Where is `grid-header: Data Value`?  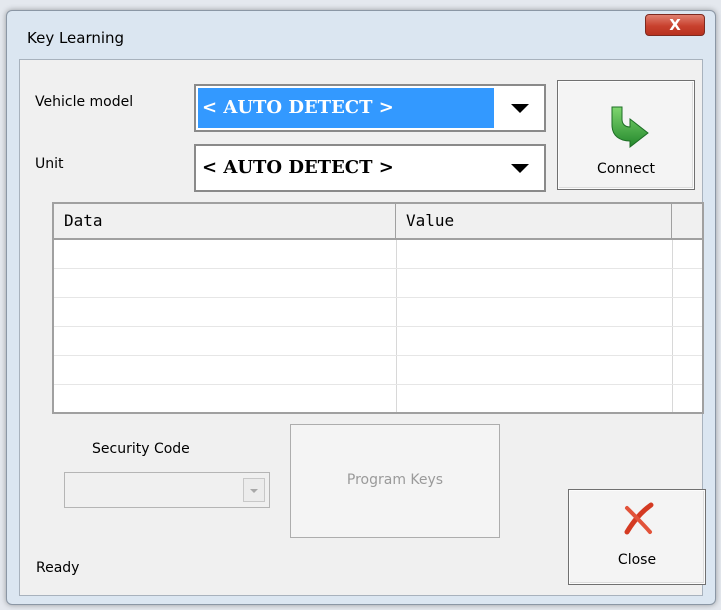 grid-header: Data Value is located at coordinates (378, 222).